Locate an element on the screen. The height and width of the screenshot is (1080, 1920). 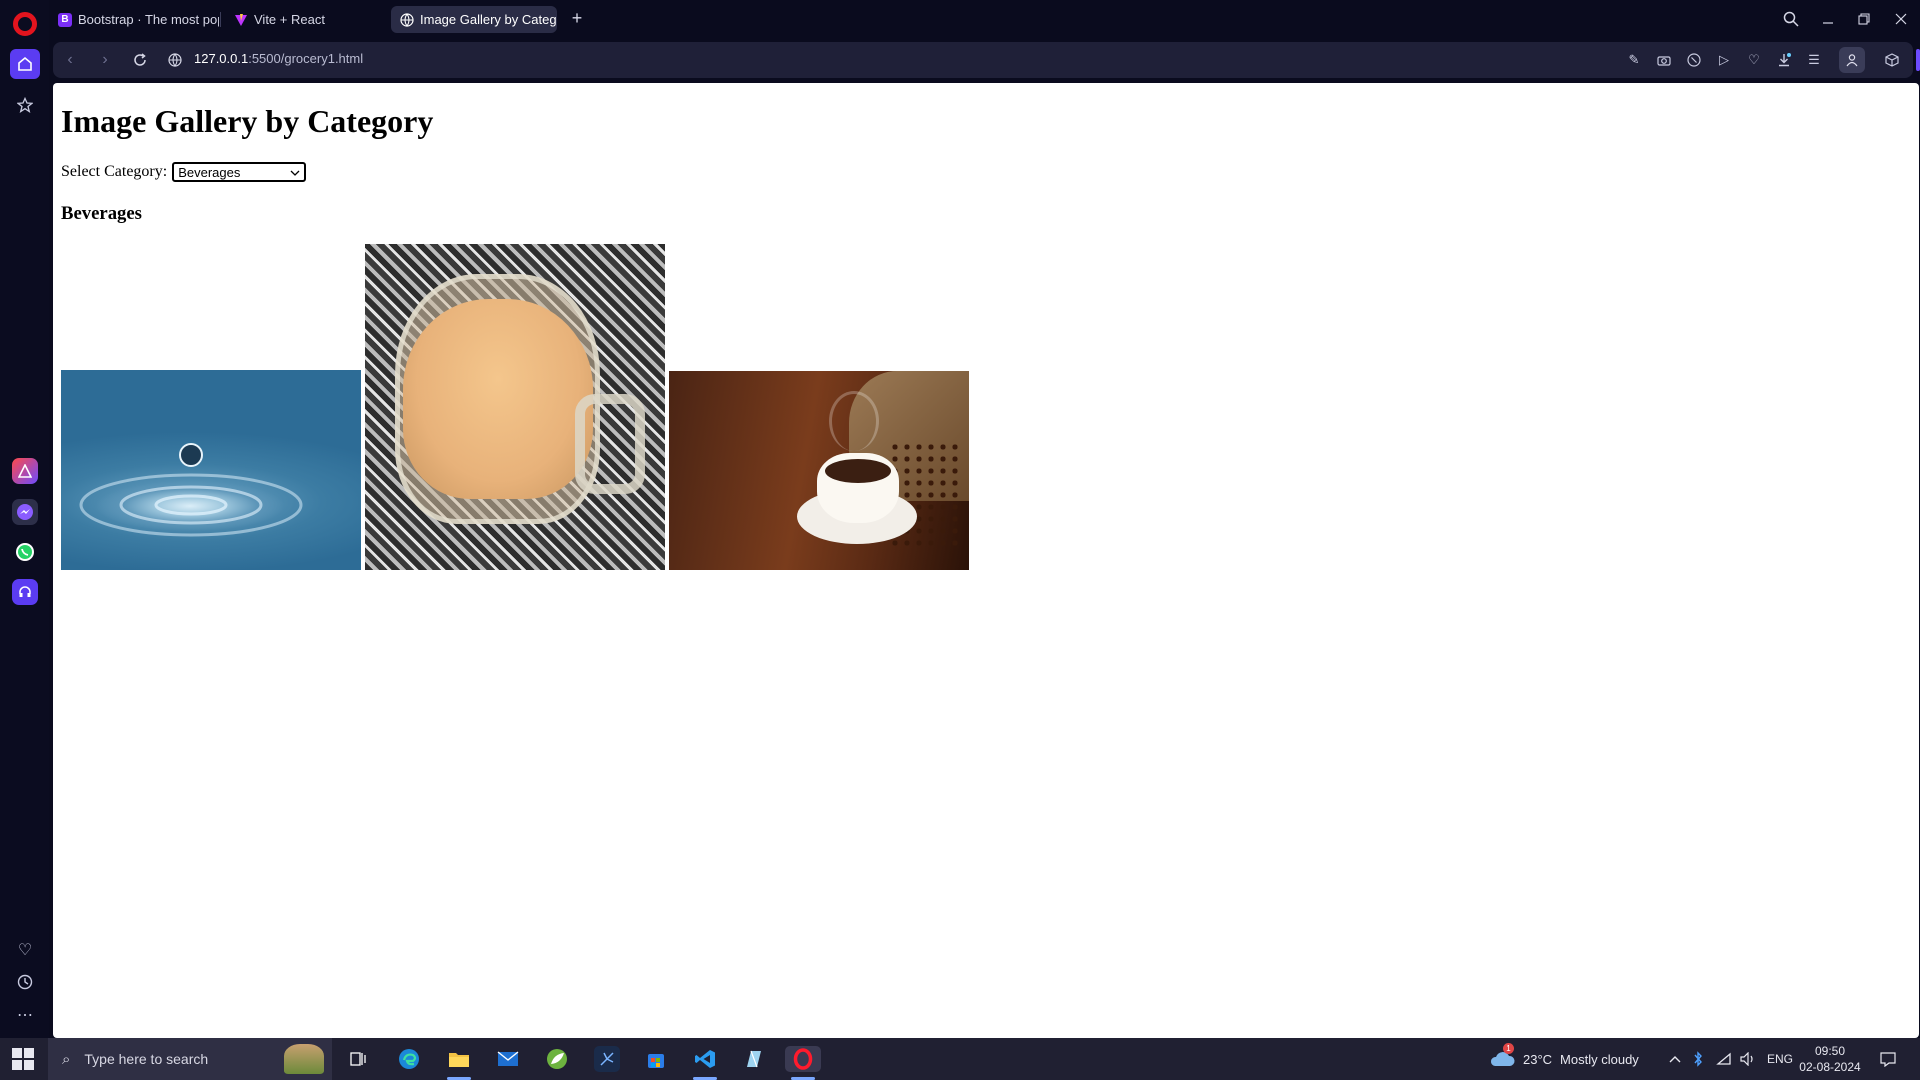
browser-sidebar: ♡ ⋯ is located at coordinates (24, 519).